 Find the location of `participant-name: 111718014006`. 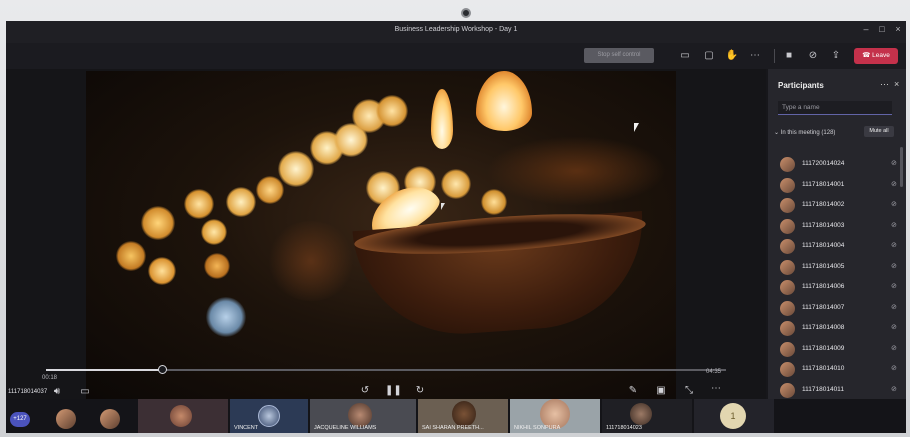

participant-name: 111718014006 is located at coordinates (823, 286).